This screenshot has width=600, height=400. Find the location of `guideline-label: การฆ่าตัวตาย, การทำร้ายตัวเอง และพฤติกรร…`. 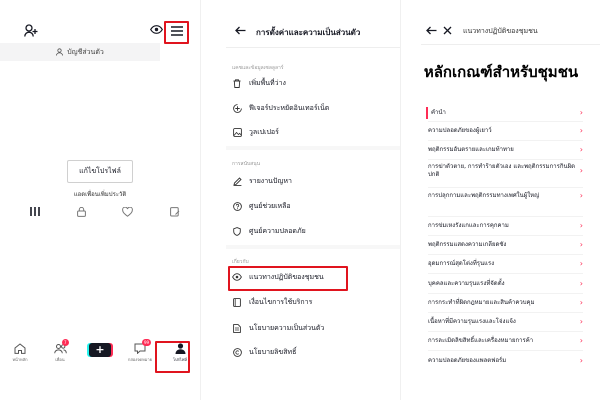

guideline-label: การฆ่าตัวตาย, การทำร้ายตัวเอง และพฤติกรร… is located at coordinates (501, 170).